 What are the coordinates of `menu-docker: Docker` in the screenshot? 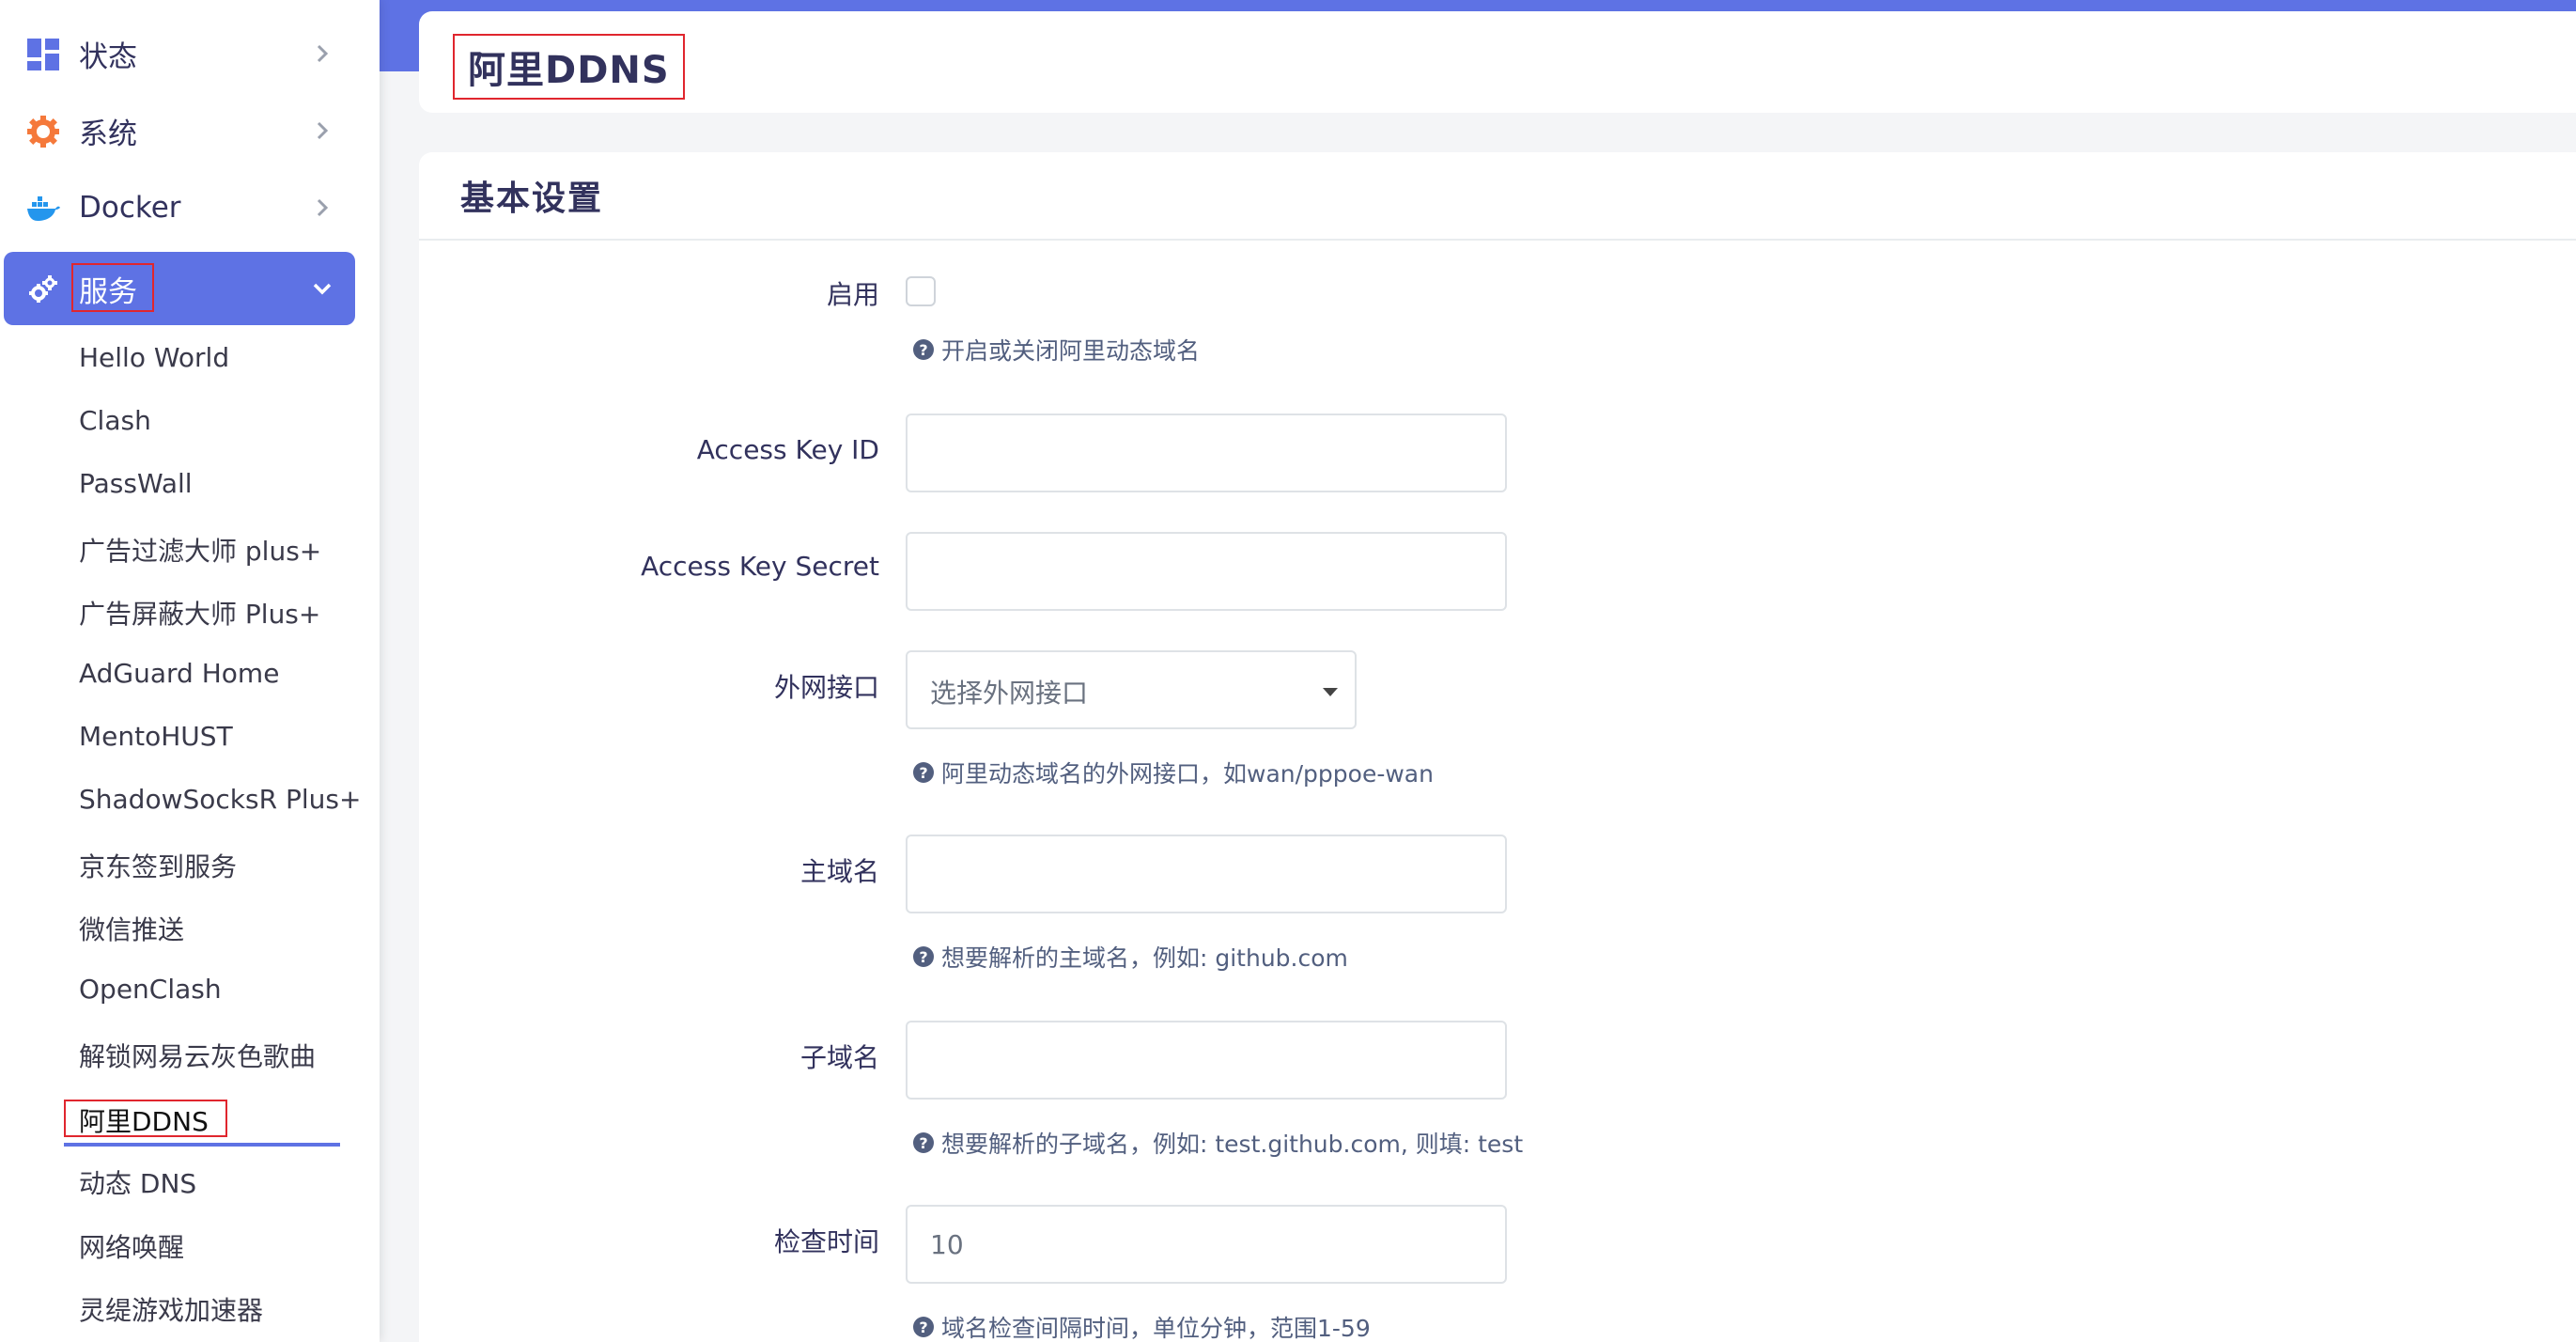 It's located at (180, 207).